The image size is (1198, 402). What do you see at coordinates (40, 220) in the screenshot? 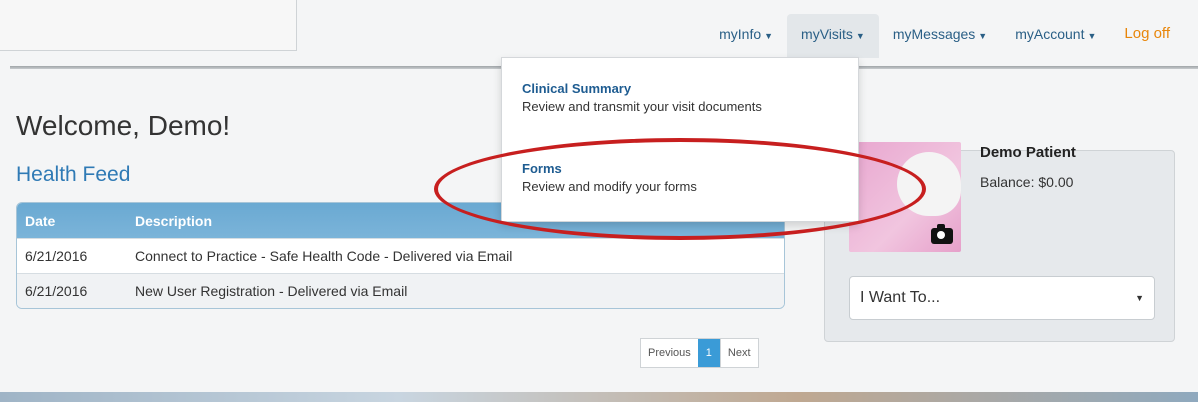
I see `column-header-date: Date` at bounding box center [40, 220].